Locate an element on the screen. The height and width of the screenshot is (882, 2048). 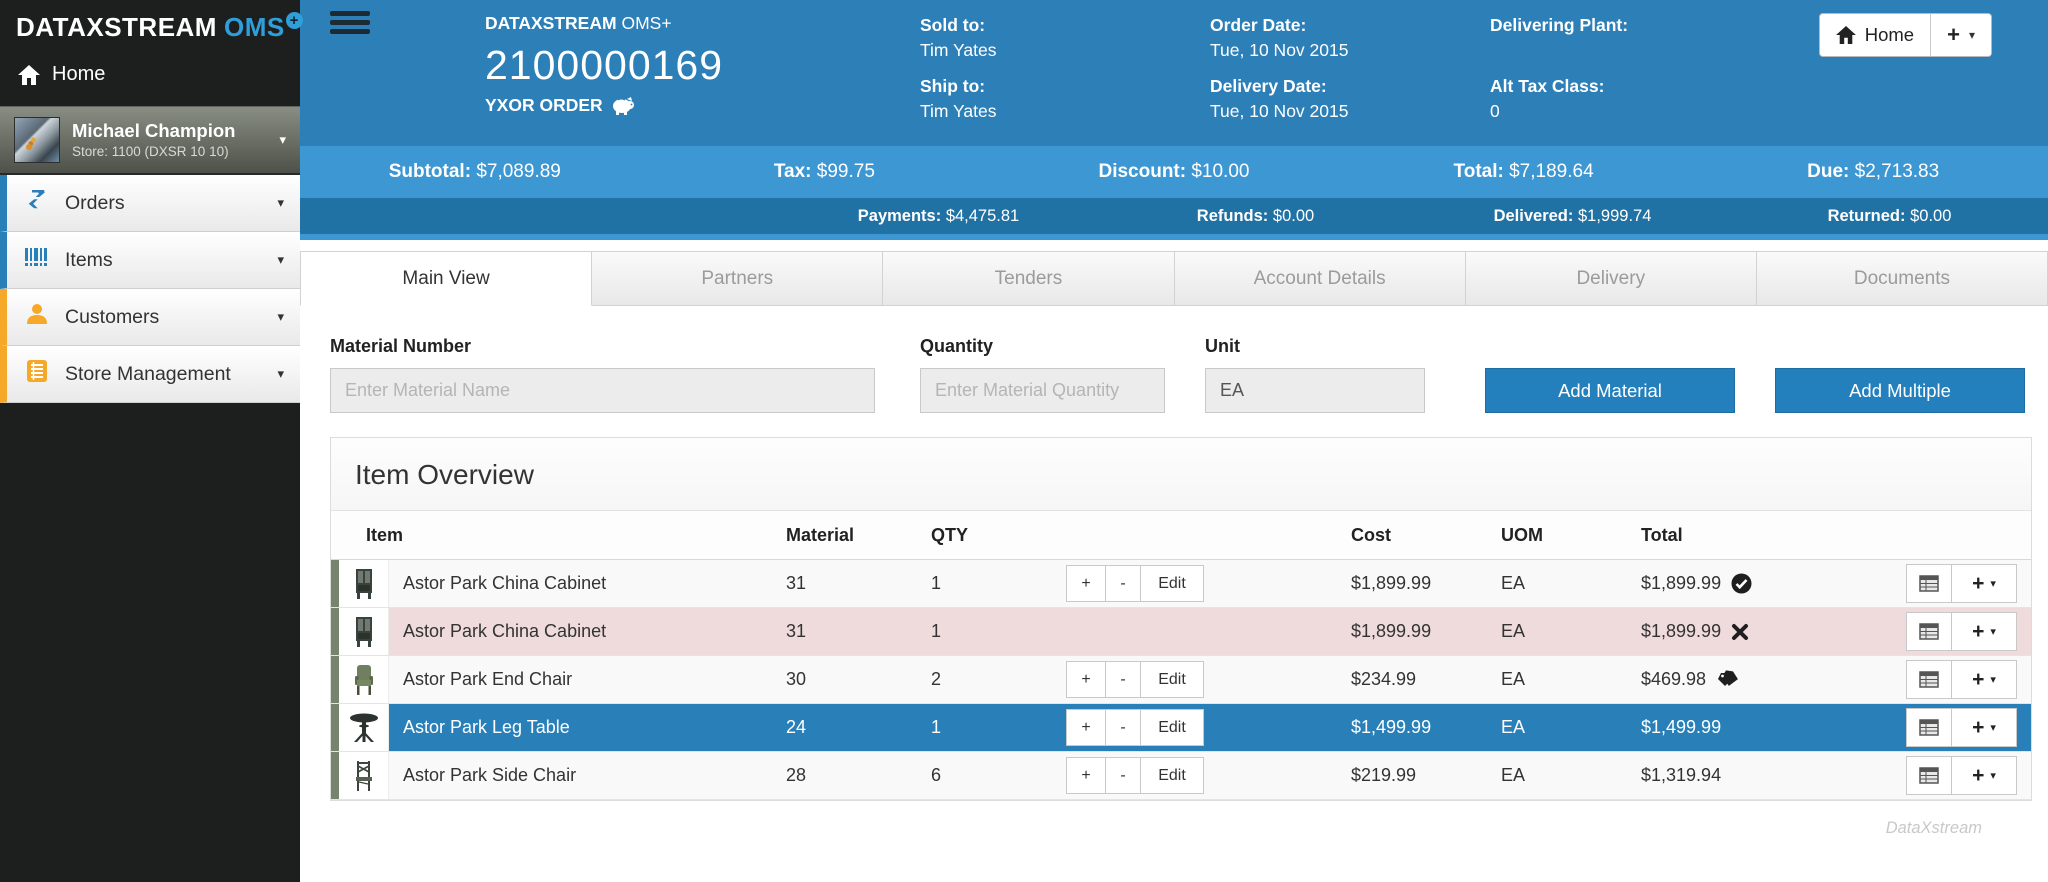
tab-tenders: Tenders is located at coordinates (1029, 278).